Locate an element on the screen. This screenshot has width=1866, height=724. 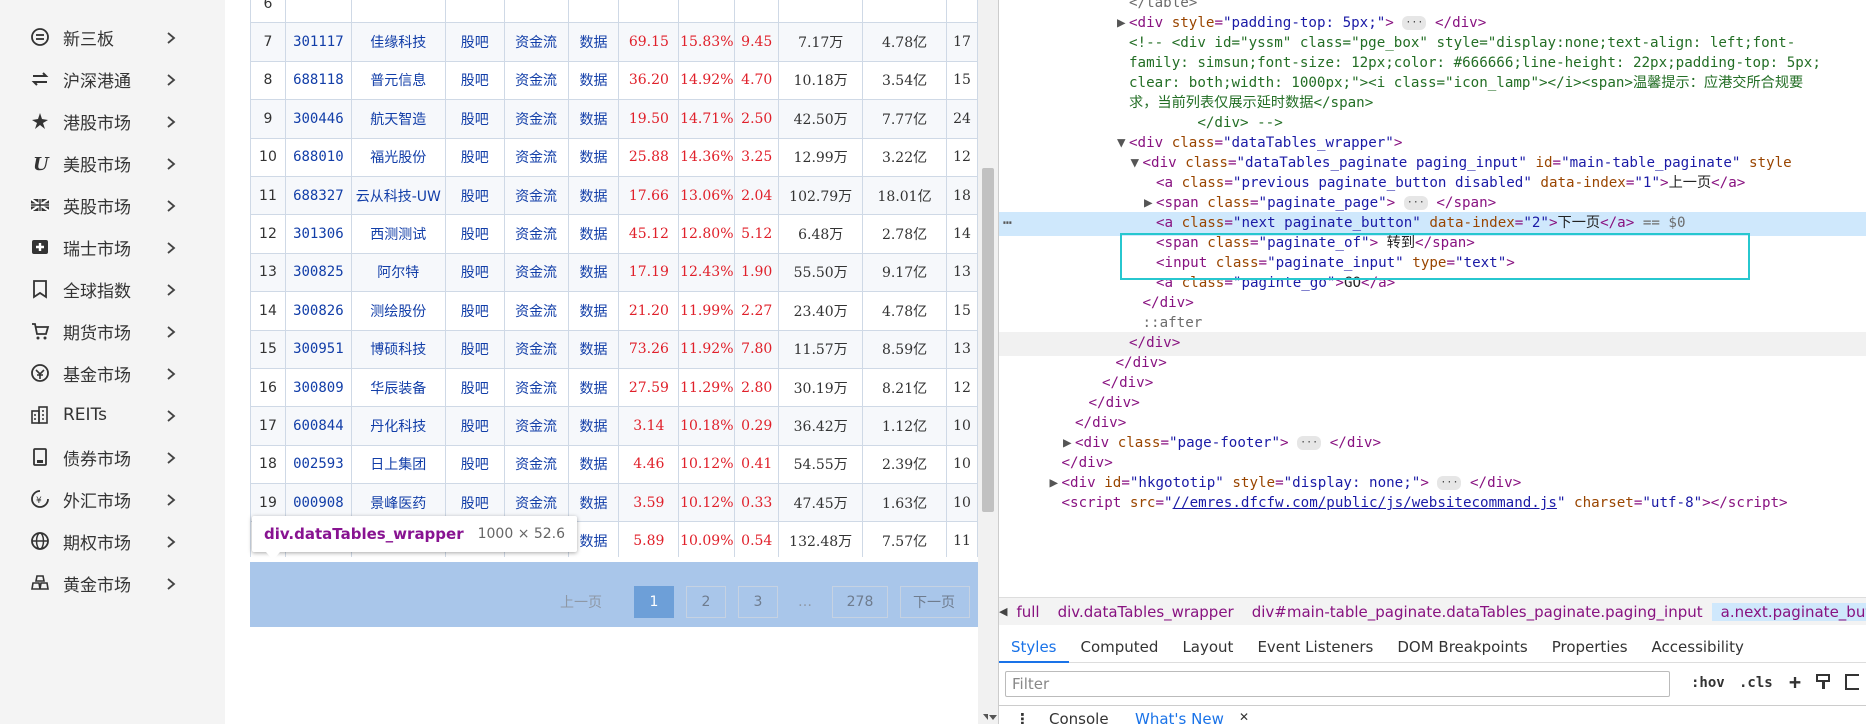
stock-code-link: 002593 is located at coordinates (318, 464).